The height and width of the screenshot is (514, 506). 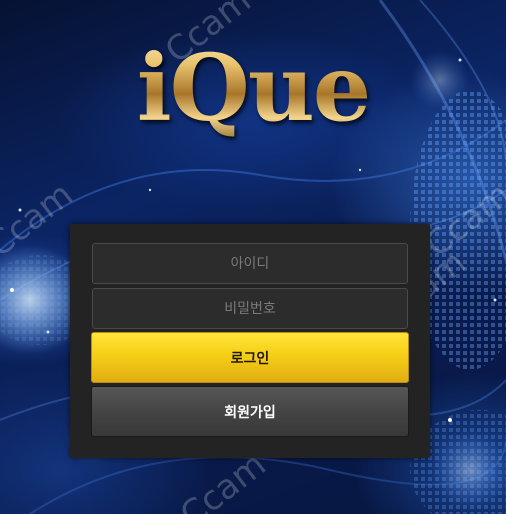 I want to click on username-input, so click(x=250, y=263).